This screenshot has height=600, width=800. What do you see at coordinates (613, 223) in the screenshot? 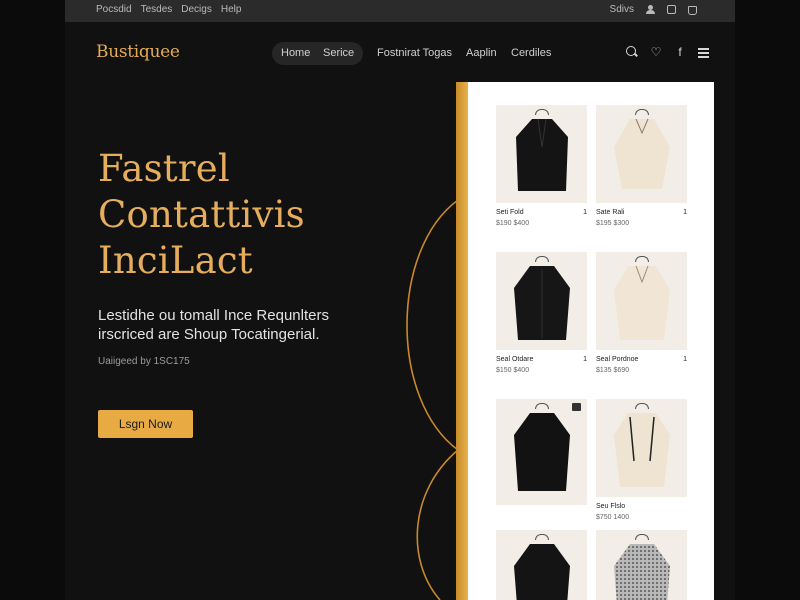
I see `product-price: $195 $300` at bounding box center [613, 223].